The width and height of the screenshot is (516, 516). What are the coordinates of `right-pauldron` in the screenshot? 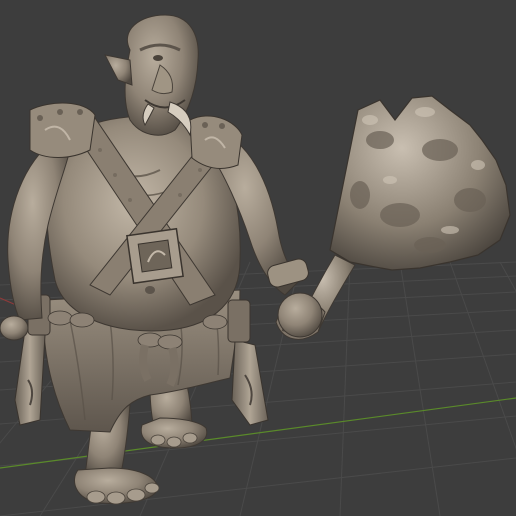 It's located at (216, 142).